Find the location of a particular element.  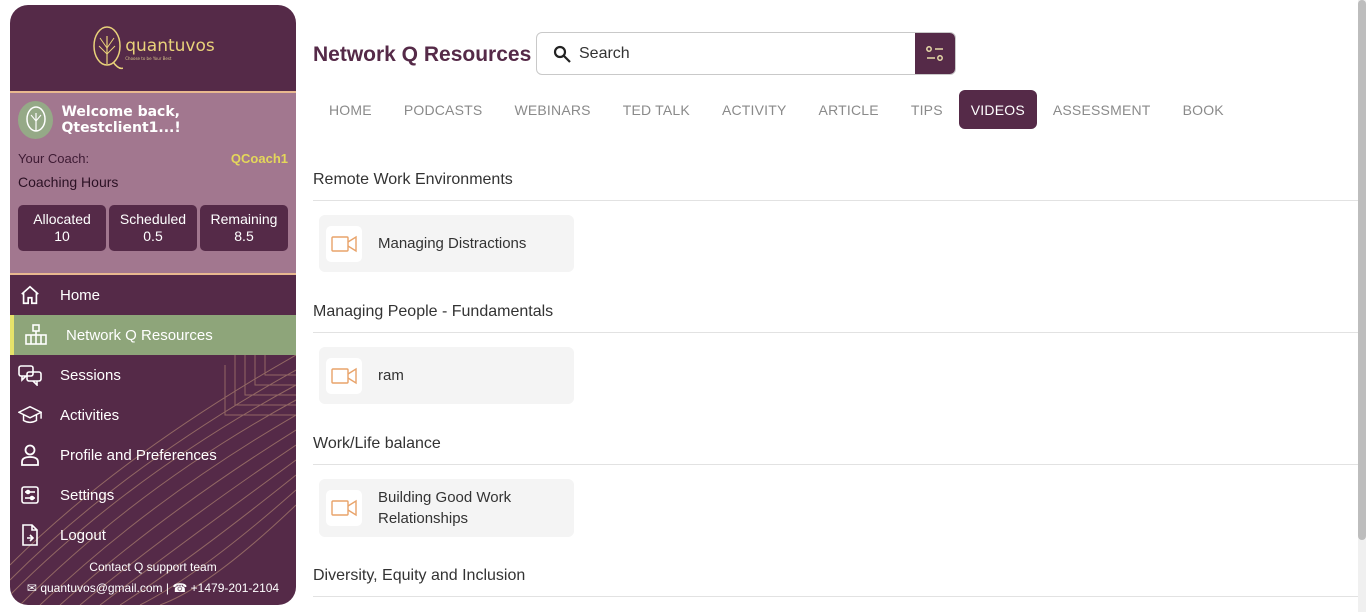

contact-title: Contact Q support team is located at coordinates (153, 567).